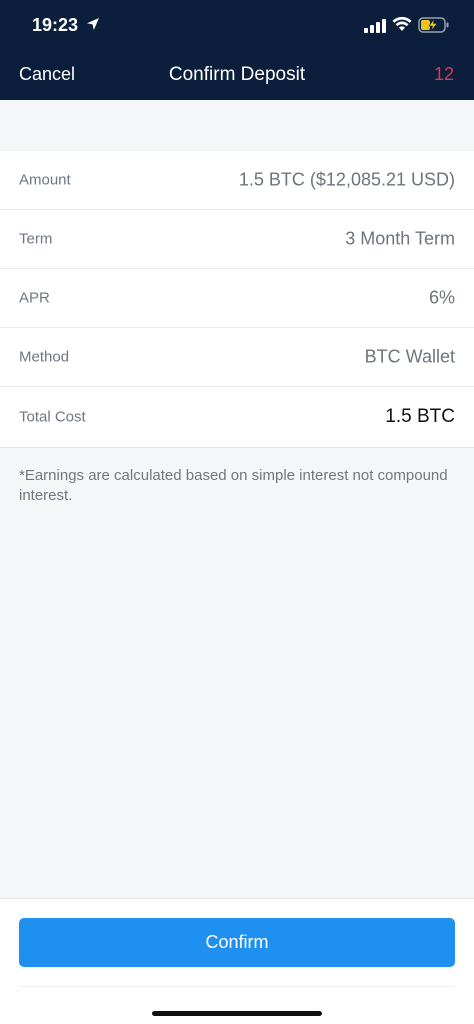 The width and height of the screenshot is (474, 1024). I want to click on detail-label: APR, so click(34, 298).